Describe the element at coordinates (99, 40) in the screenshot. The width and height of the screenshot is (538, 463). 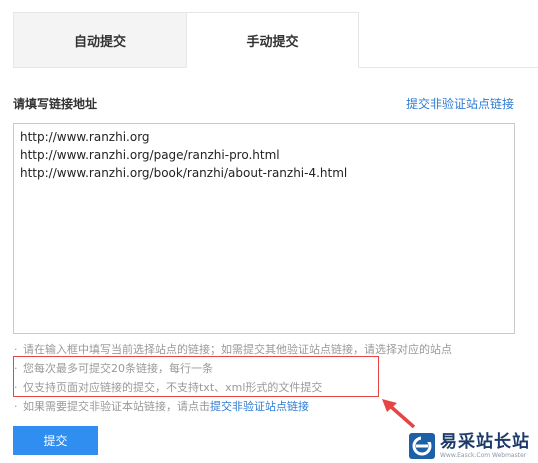
I see `tab-auto-submit: 自动提交` at that location.